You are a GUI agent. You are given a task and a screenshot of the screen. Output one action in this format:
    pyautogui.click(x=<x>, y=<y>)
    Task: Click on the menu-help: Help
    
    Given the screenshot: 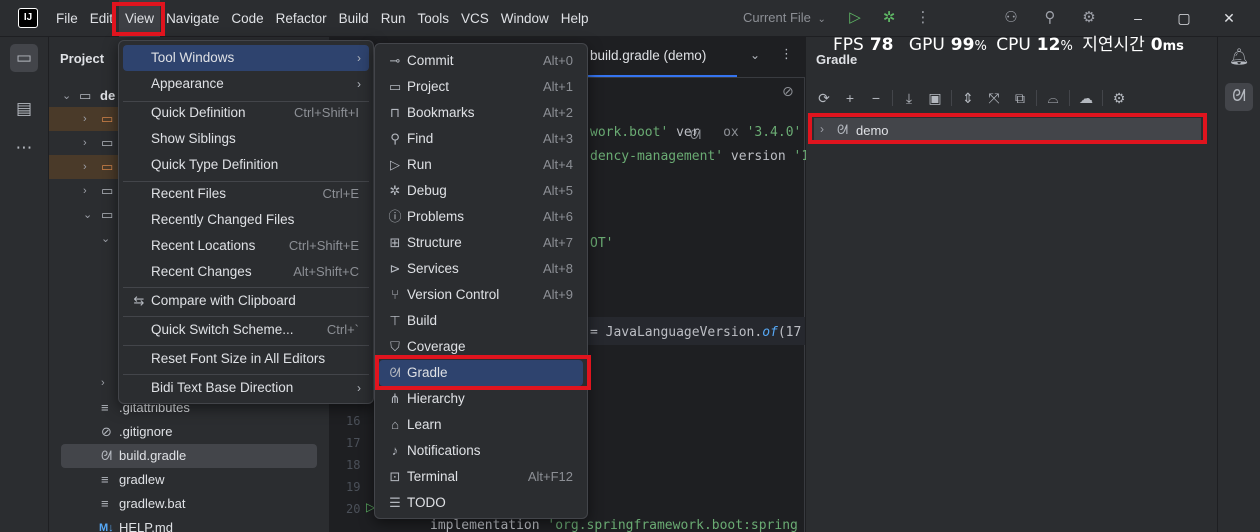 What is the action you would take?
    pyautogui.click(x=575, y=18)
    